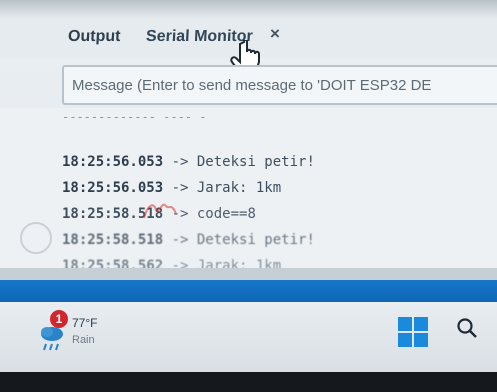 The height and width of the screenshot is (392, 497). I want to click on notification-badge: 1, so click(59, 319).